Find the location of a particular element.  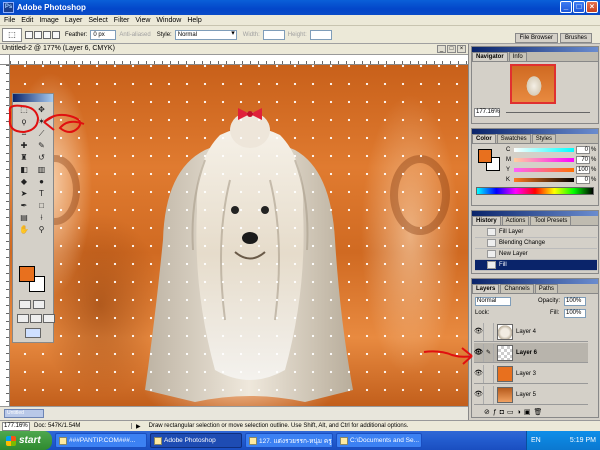

layer-row: 👁 Layer 3 is located at coordinates (531, 374).